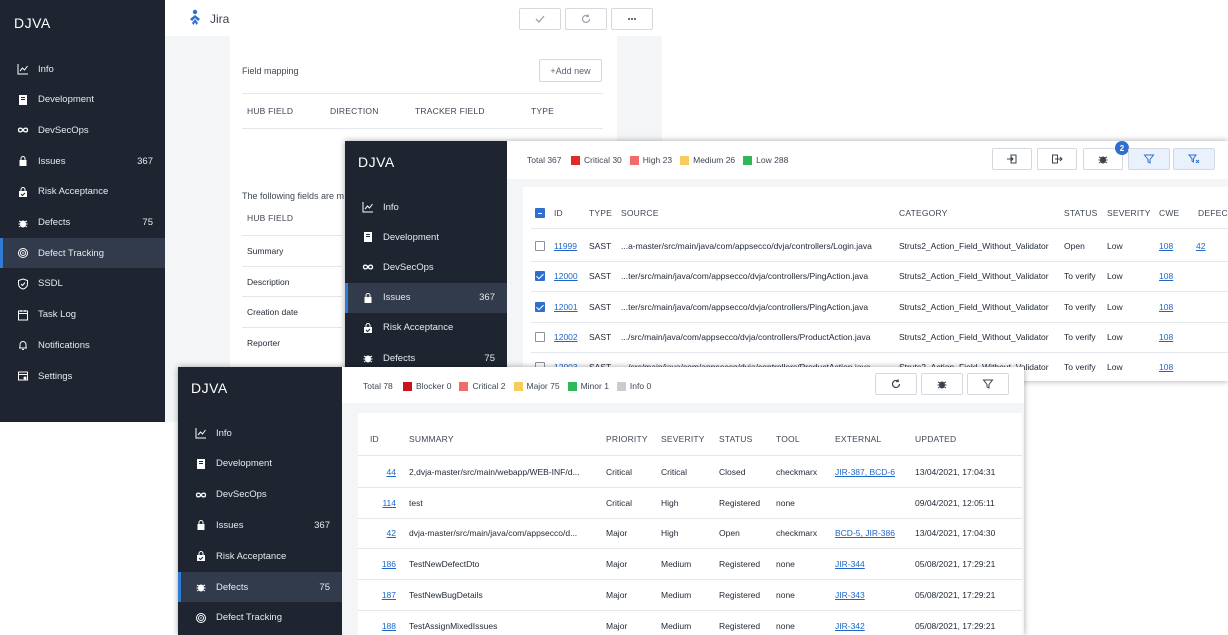 The width and height of the screenshot is (1228, 635). What do you see at coordinates (632, 19) in the screenshot?
I see `more-button` at bounding box center [632, 19].